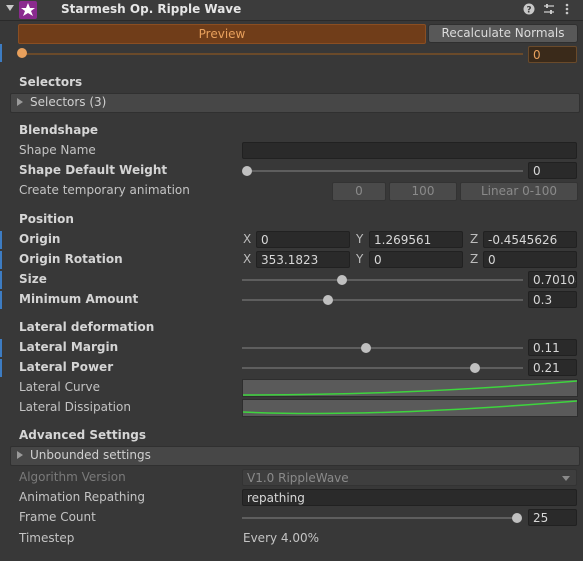  Describe the element at coordinates (552, 54) in the screenshot. I see `timeline-value-field: 0` at that location.